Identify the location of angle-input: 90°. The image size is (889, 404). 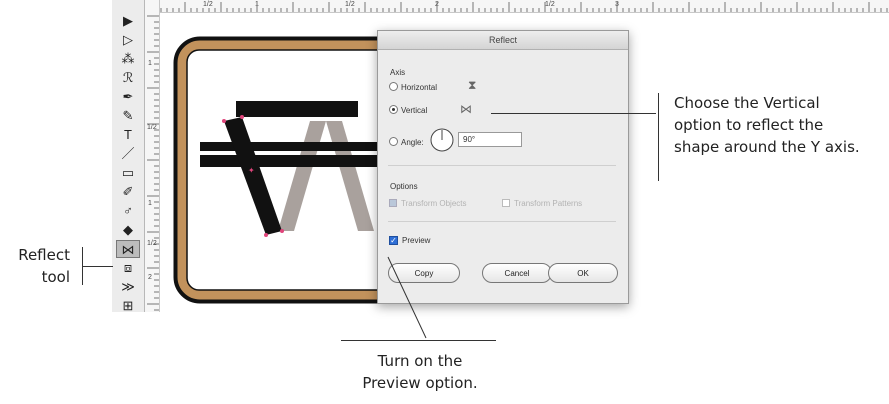
(490, 139).